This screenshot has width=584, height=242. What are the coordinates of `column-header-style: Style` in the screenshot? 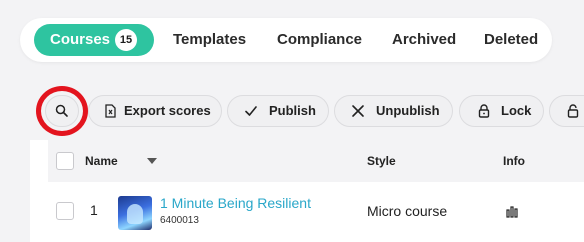 It's located at (381, 161).